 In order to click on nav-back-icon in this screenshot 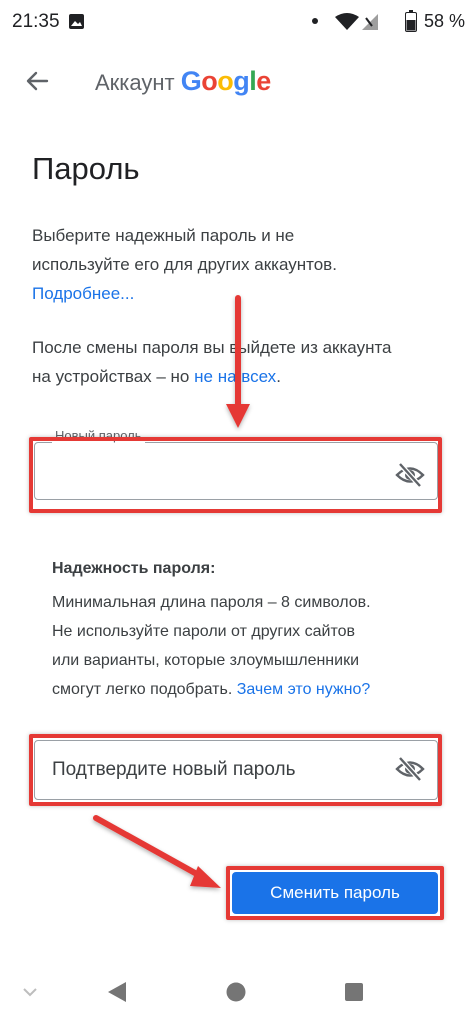, I will do `click(117, 992)`.